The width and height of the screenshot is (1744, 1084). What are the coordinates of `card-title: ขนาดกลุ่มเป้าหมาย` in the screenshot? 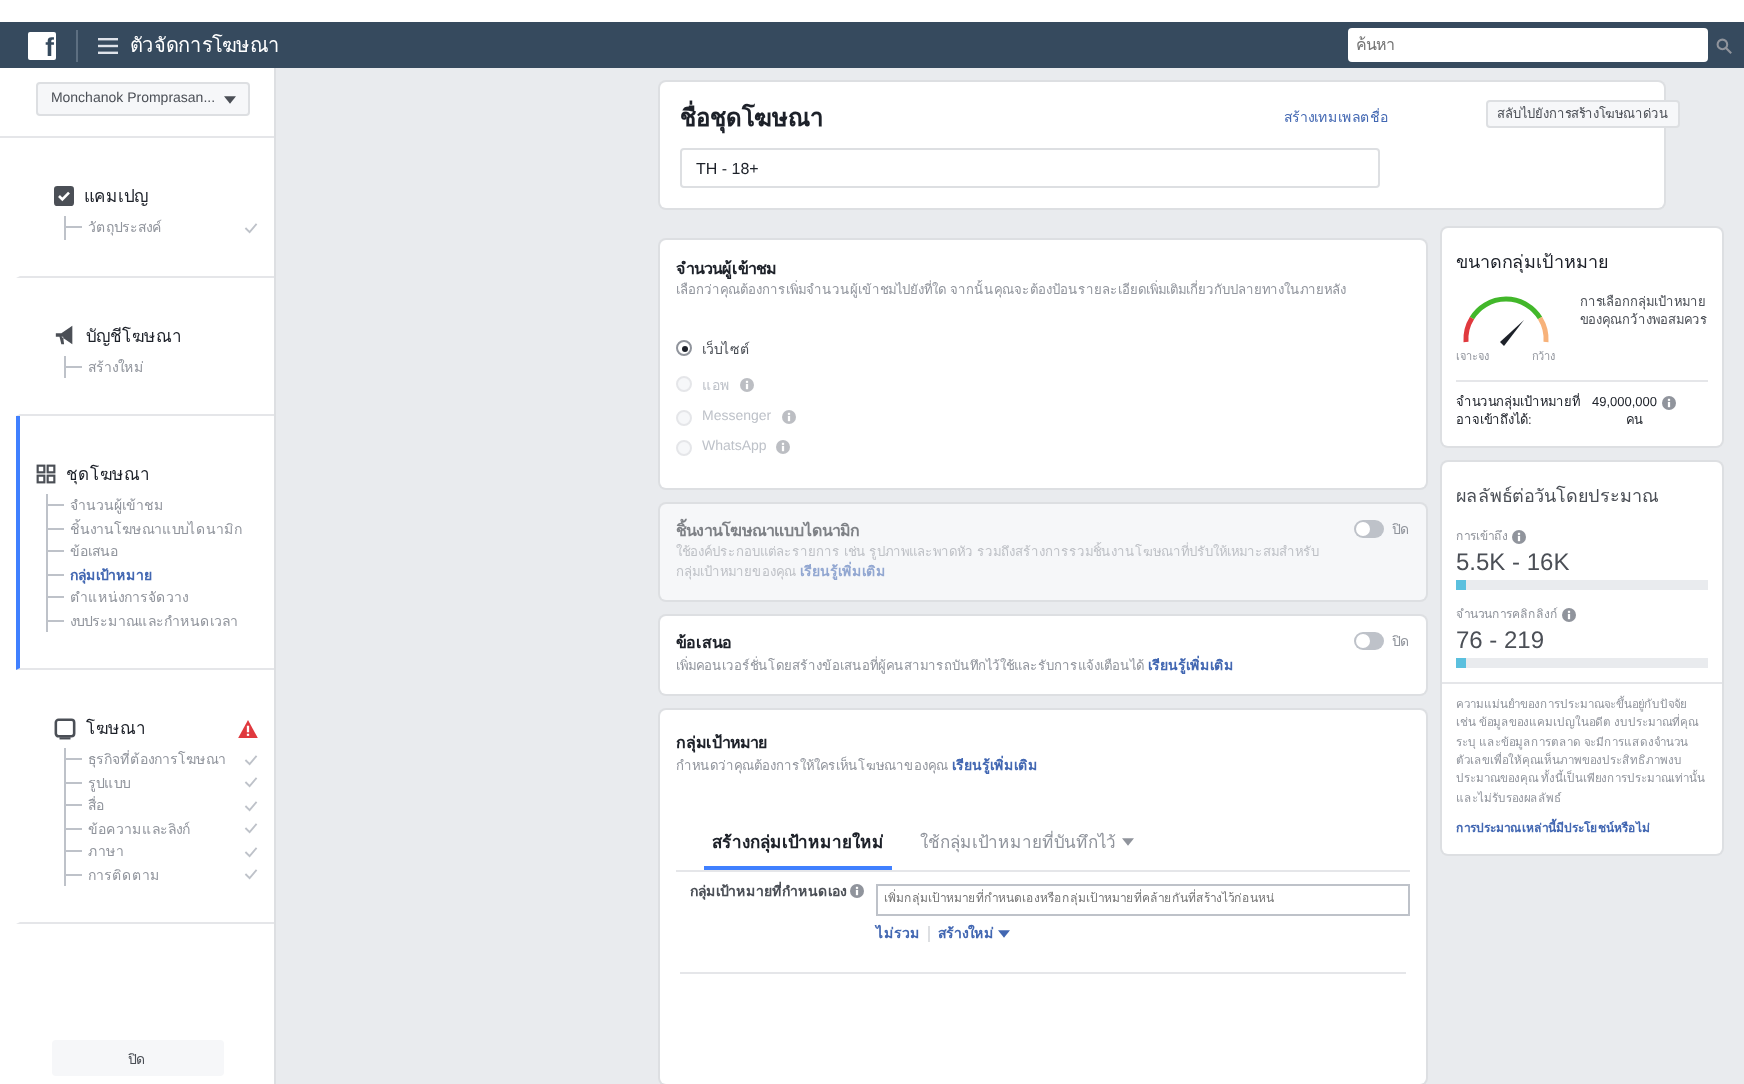 It's located at (1533, 263).